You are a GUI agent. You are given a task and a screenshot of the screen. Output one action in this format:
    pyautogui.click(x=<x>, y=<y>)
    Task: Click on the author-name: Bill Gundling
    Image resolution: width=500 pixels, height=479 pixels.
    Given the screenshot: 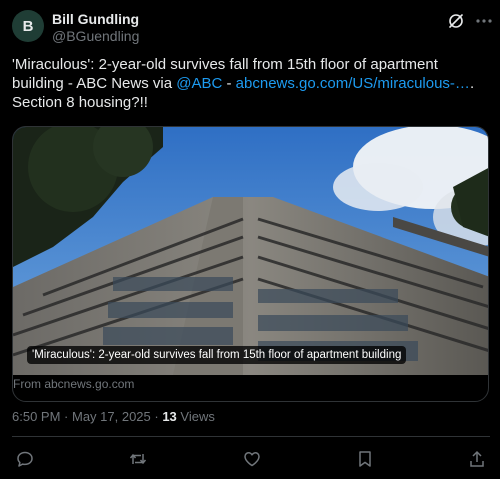 What is the action you would take?
    pyautogui.click(x=95, y=19)
    